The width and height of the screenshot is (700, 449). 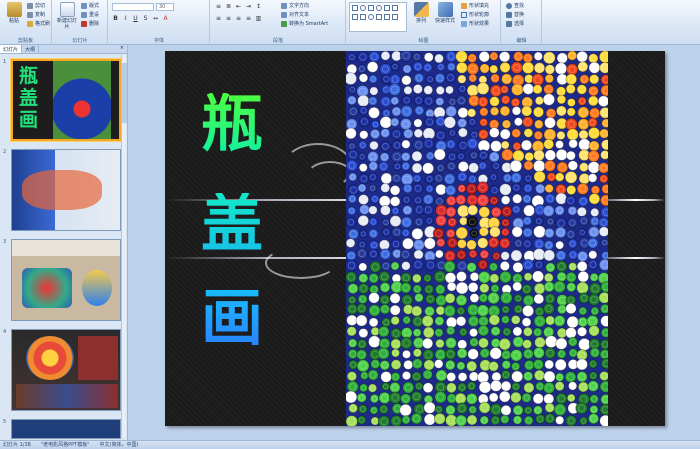 I want to click on align-center-button: ≡, so click(x=228, y=18).